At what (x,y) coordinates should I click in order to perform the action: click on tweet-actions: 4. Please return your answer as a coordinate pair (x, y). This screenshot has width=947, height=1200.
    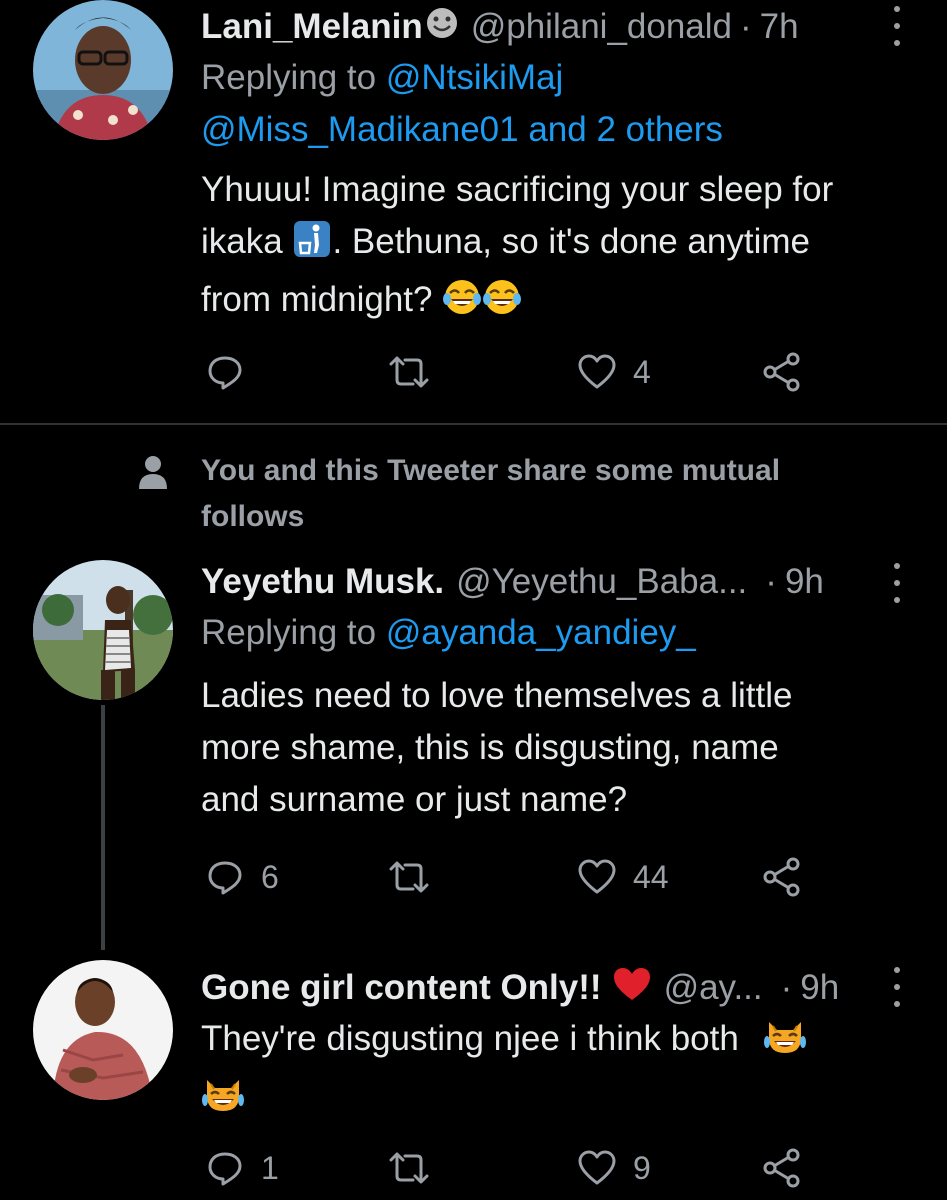
    Looking at the image, I should click on (511, 372).